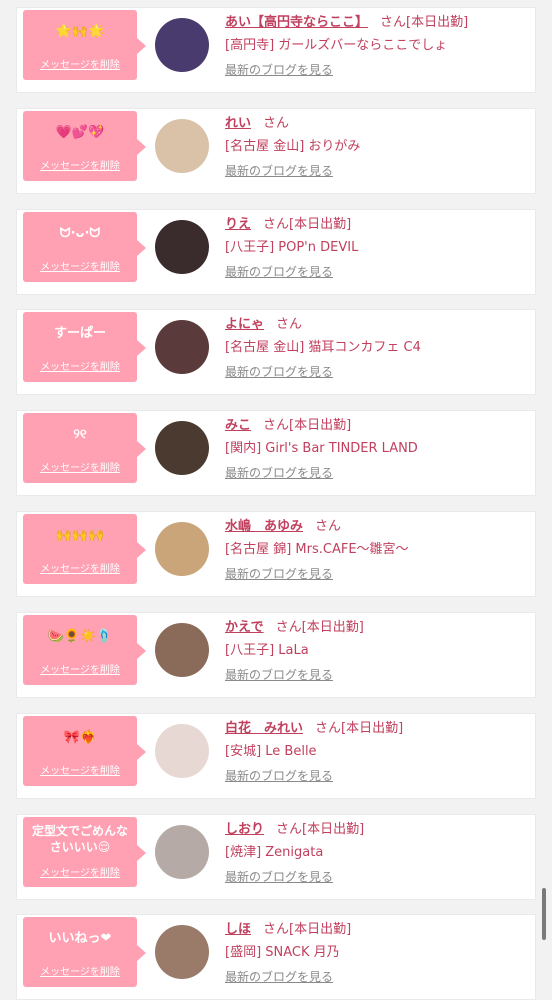 The image size is (552, 1000). Describe the element at coordinates (274, 852) in the screenshot. I see `shop-name: [焼津] Zenigata` at that location.